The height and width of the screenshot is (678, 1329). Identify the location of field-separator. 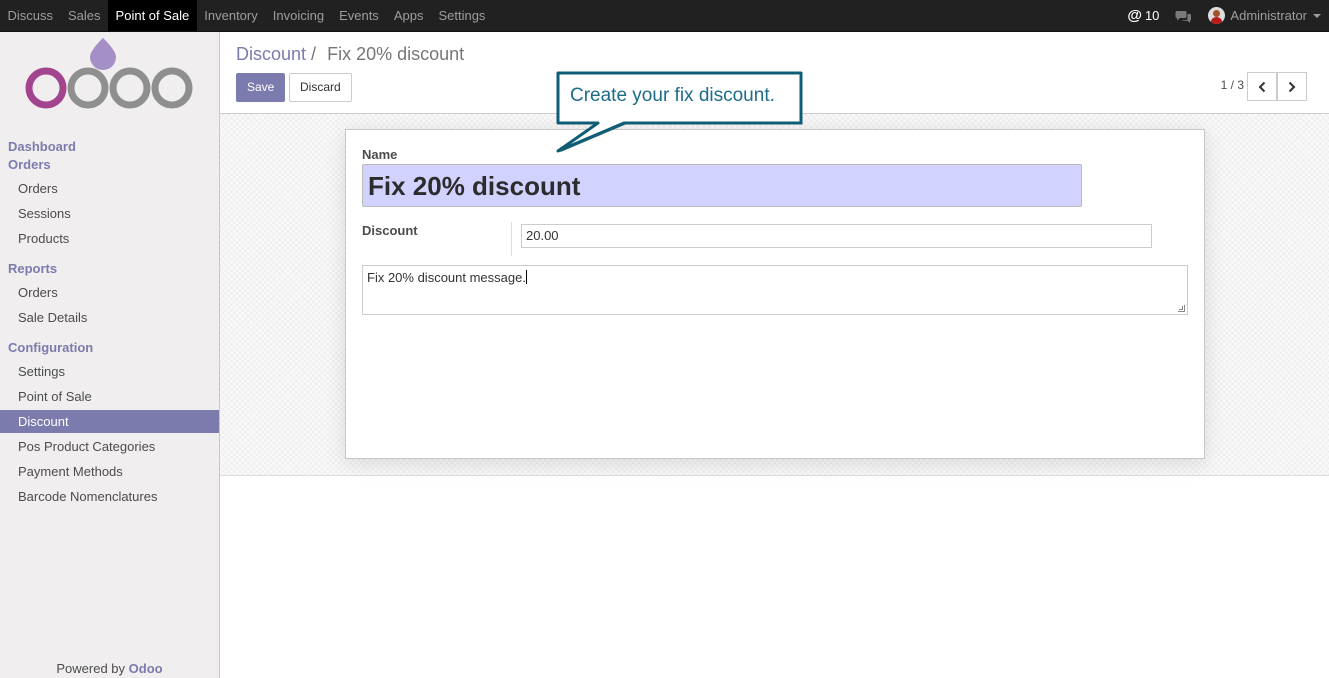
(511, 239).